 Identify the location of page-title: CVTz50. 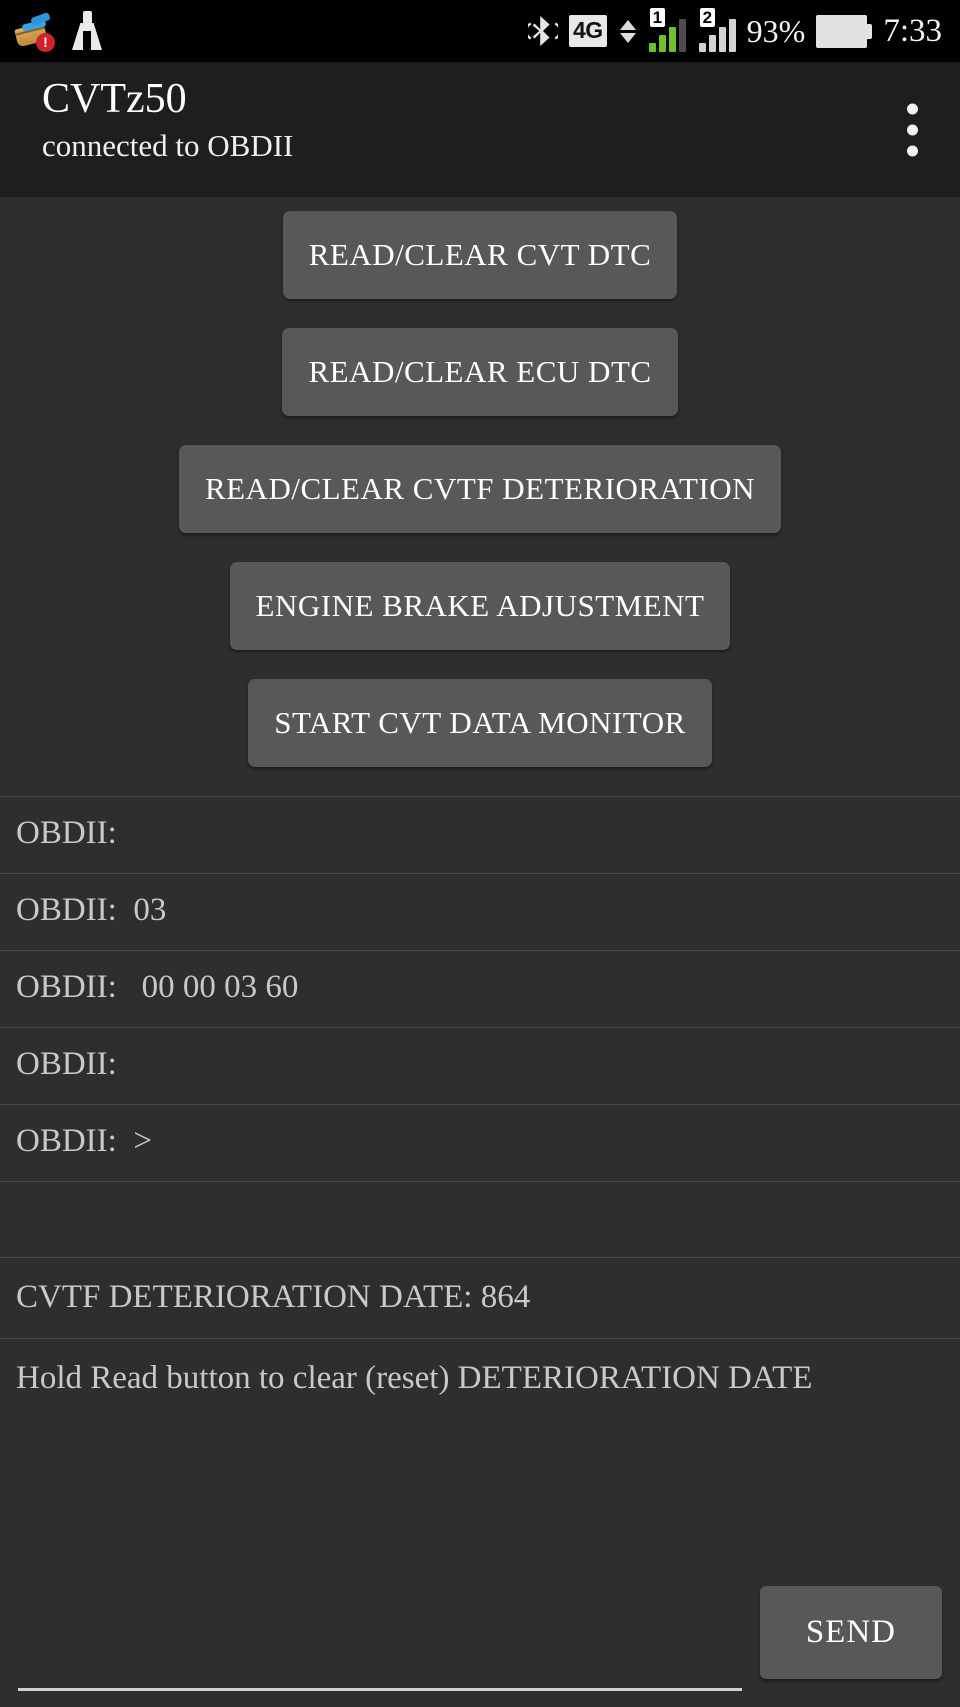
(114, 99).